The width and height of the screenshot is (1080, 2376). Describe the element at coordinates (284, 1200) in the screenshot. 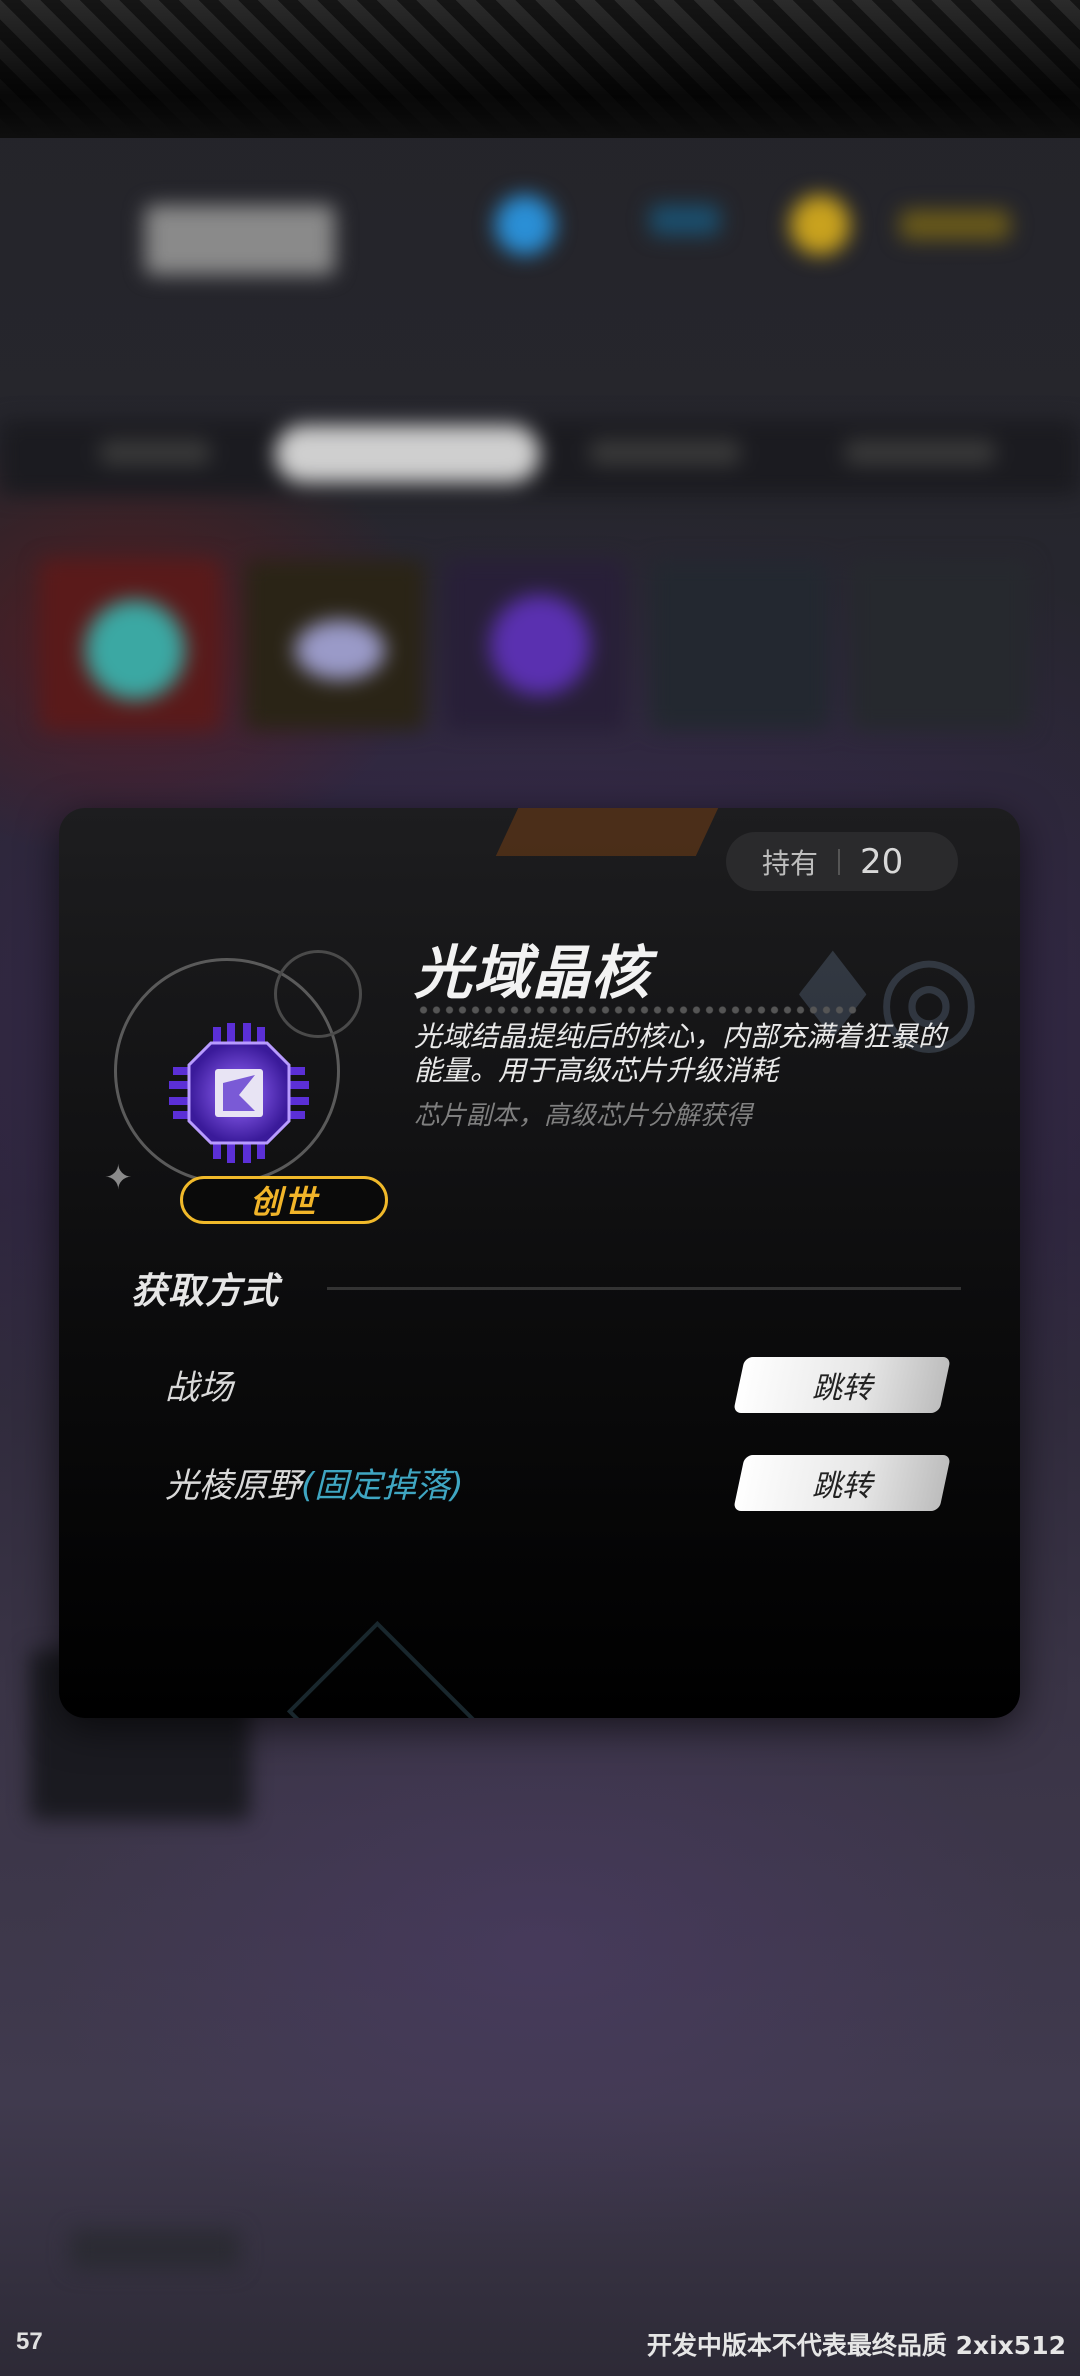

I see `rarity-badge: 创世` at that location.